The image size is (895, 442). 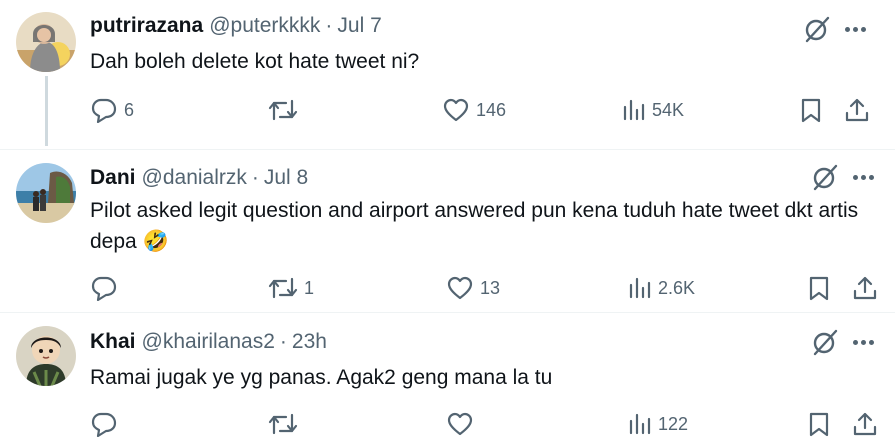 What do you see at coordinates (129, 109) in the screenshot?
I see `reply-count: 6` at bounding box center [129, 109].